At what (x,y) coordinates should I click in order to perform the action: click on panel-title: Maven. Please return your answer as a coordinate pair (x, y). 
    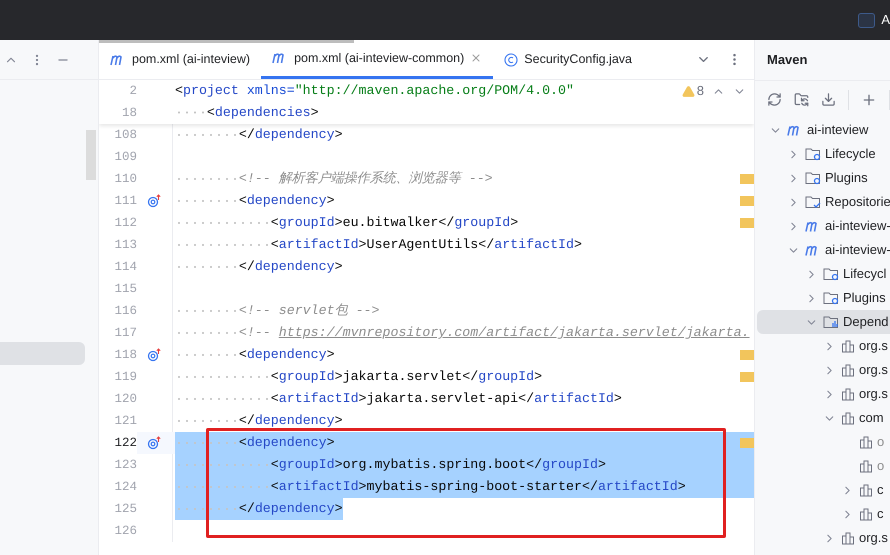
    Looking at the image, I should click on (787, 60).